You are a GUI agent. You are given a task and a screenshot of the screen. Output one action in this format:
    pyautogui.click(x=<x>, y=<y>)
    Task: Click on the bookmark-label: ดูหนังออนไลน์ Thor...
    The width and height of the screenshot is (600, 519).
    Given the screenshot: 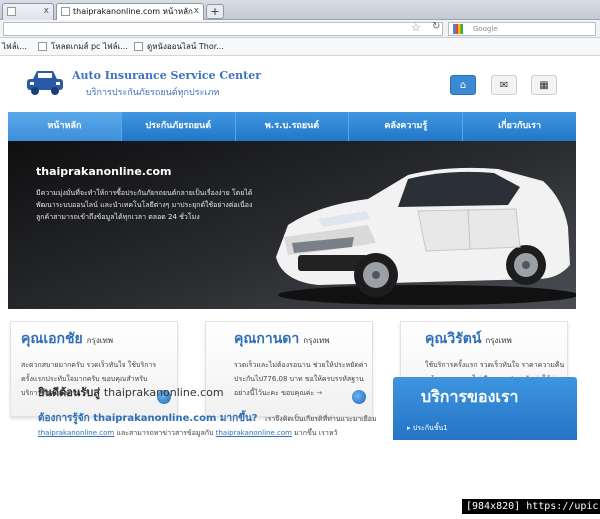 What is the action you would take?
    pyautogui.click(x=185, y=46)
    